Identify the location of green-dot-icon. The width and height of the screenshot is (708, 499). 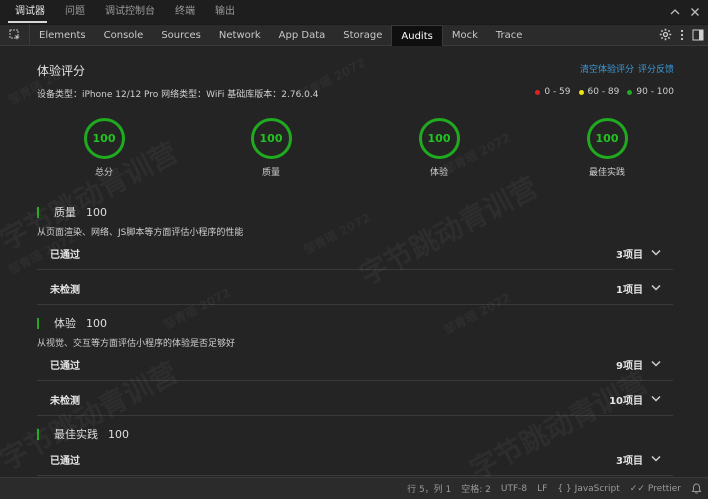
(630, 92).